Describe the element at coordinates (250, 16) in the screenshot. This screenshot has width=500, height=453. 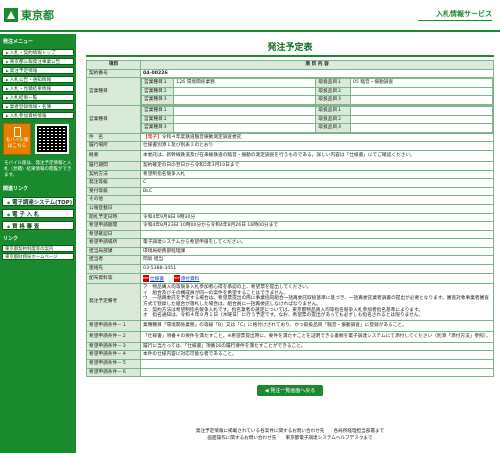
I see `page-header: 東京都 入札情報サービス` at that location.